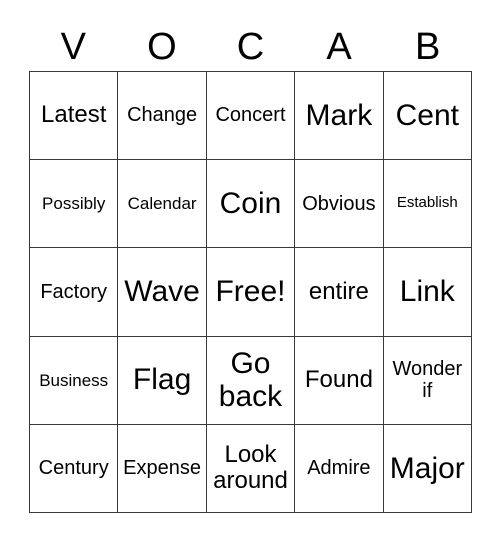 This screenshot has width=500, height=544. I want to click on bingo-cell-label: Link, so click(427, 292).